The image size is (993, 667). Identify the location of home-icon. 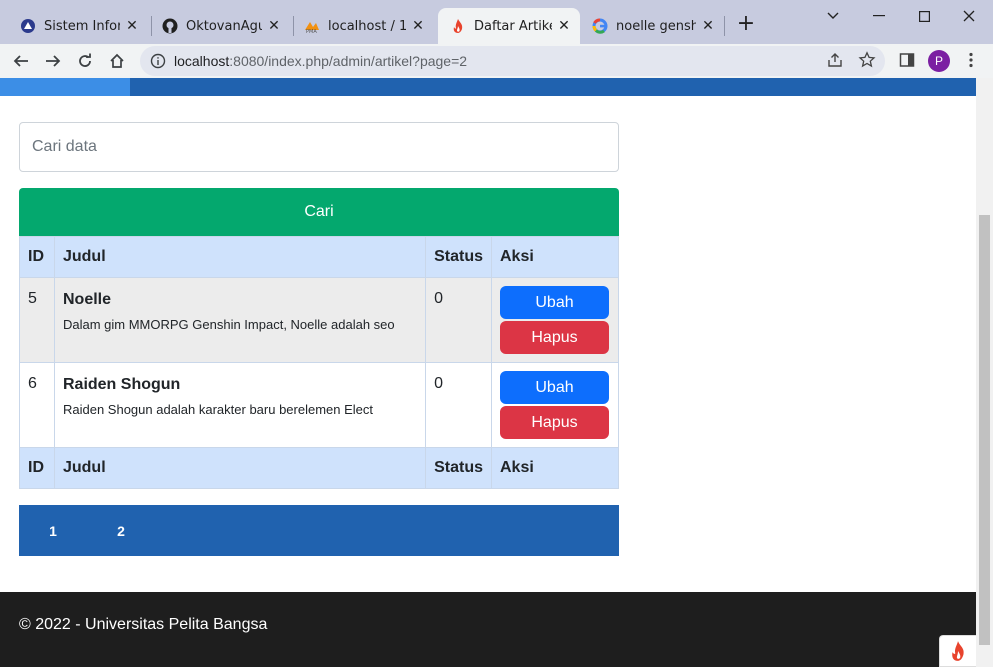
(117, 61).